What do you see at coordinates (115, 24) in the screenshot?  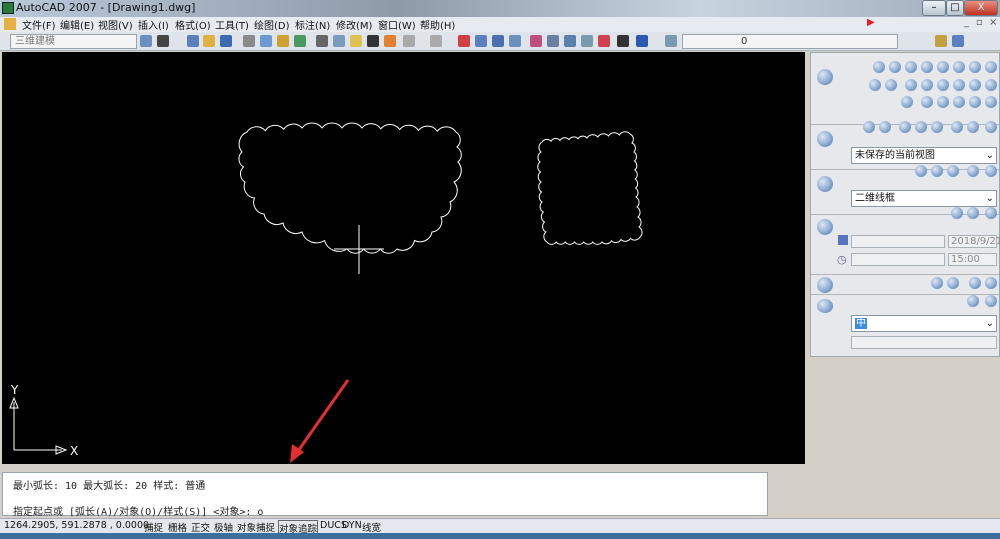 I see `menu-view: 视图(V)` at bounding box center [115, 24].